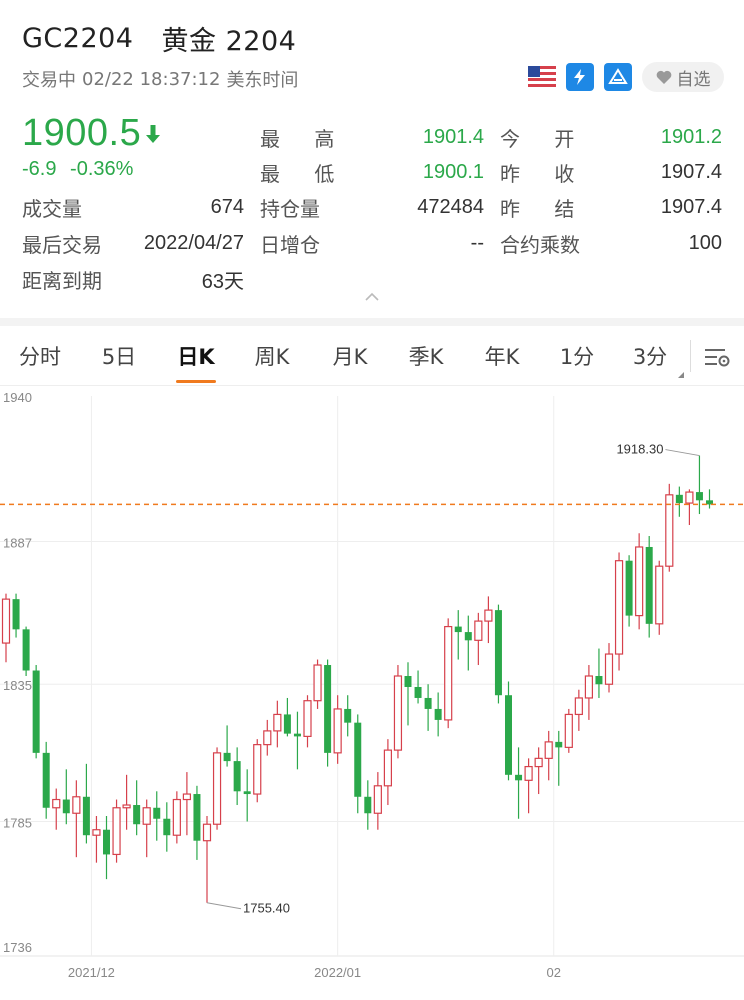 The height and width of the screenshot is (1000, 744). What do you see at coordinates (119, 356) in the screenshot?
I see `tab-5day: 5日` at bounding box center [119, 356].